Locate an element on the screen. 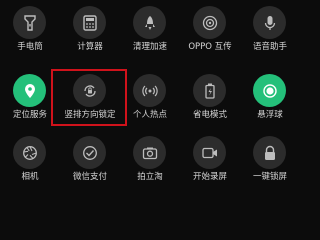 The height and width of the screenshot is (240, 320). photo-search-button is located at coordinates (149, 152).